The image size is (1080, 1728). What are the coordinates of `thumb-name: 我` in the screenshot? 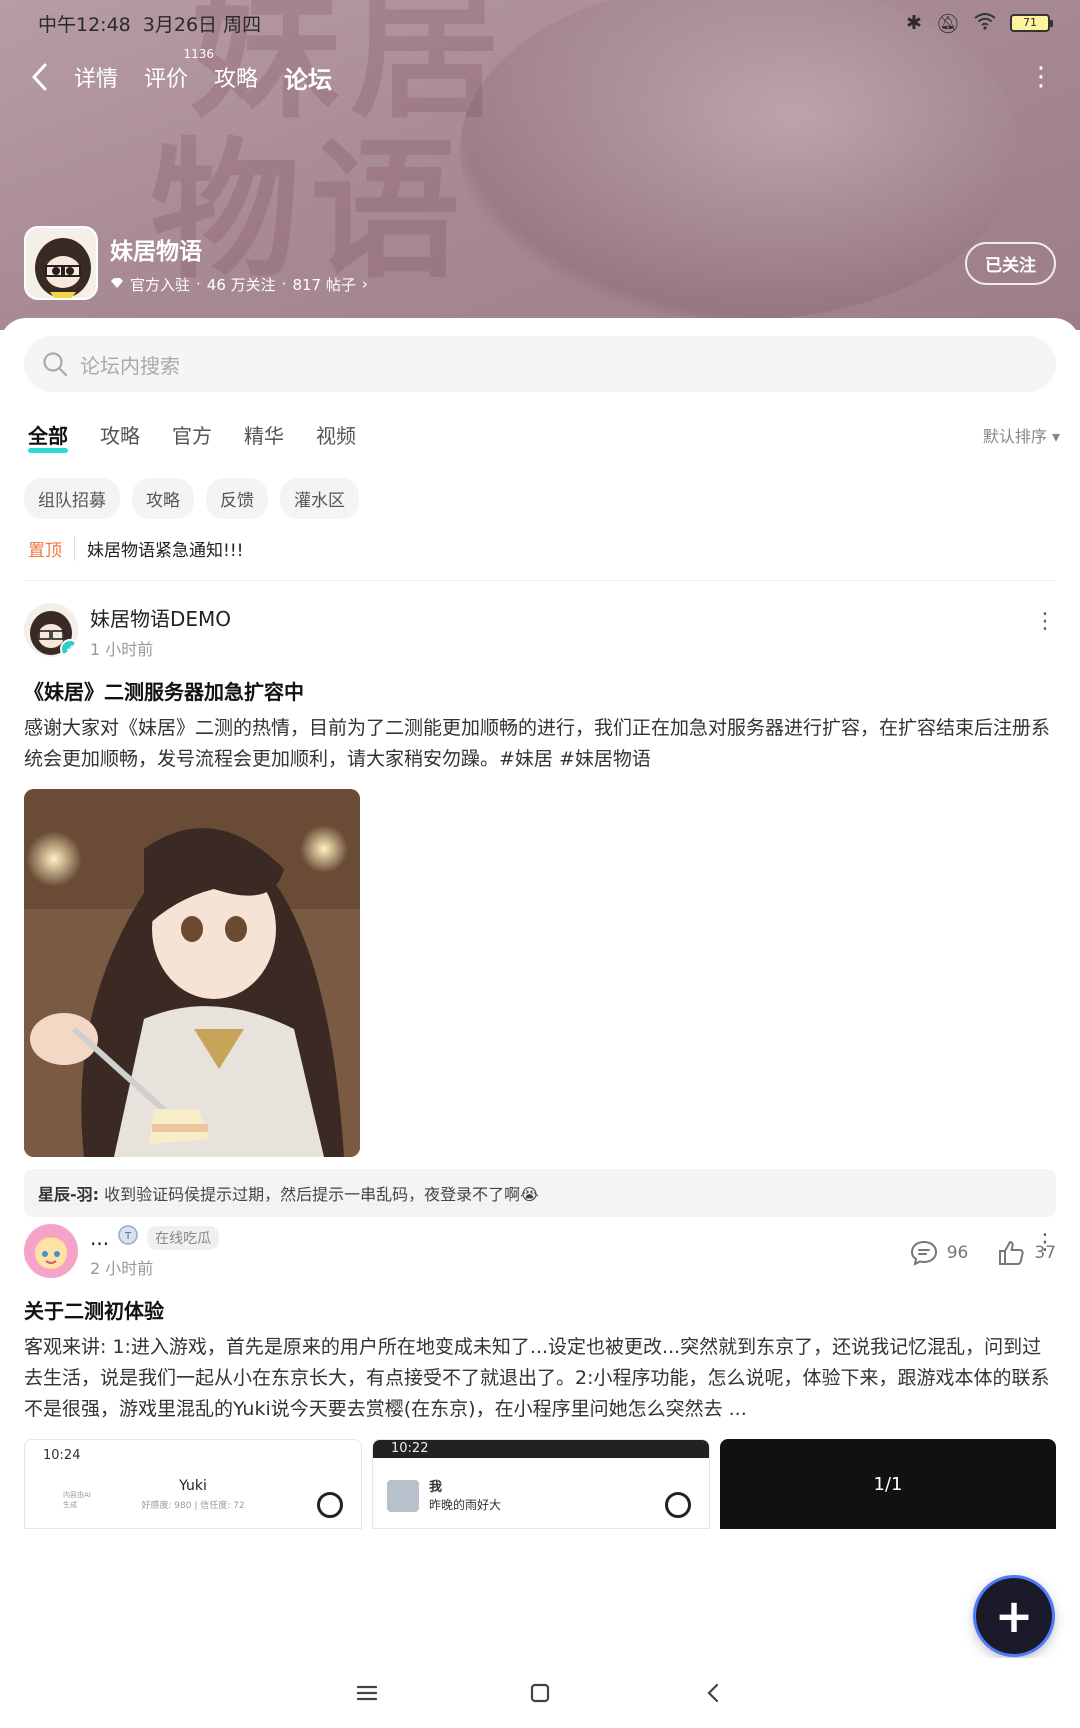 It's located at (436, 1487).